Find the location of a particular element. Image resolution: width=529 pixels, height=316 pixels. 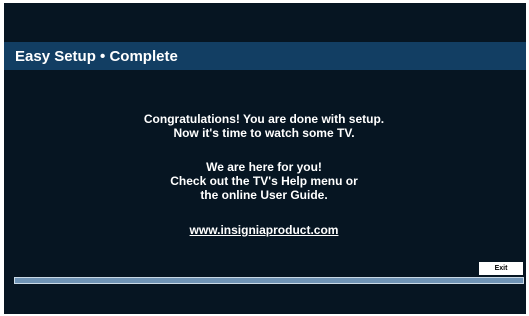

message-line: We are here for you! is located at coordinates (264, 167).